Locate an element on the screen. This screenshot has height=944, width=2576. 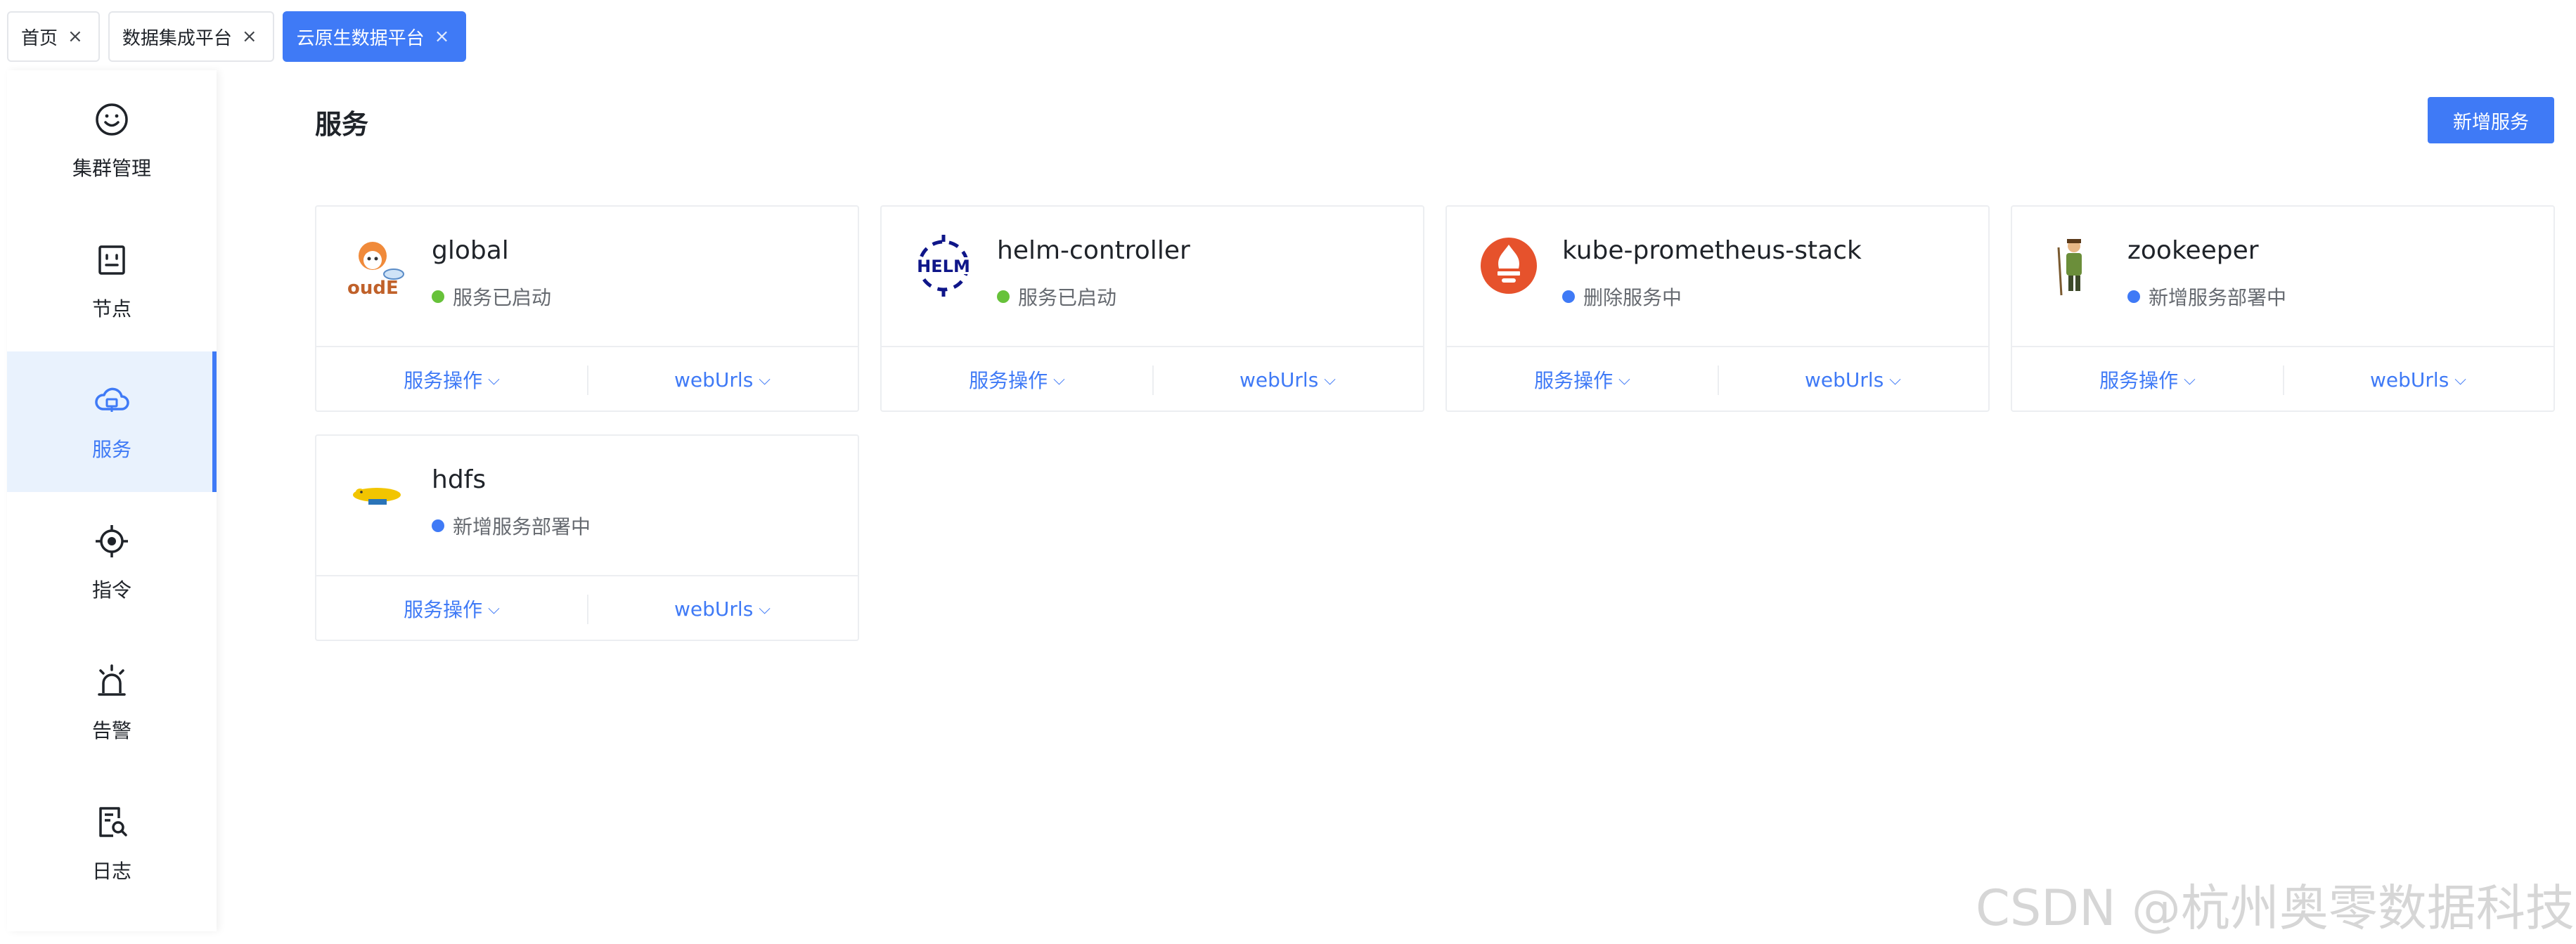
tab-label: 首页 is located at coordinates (39, 38).